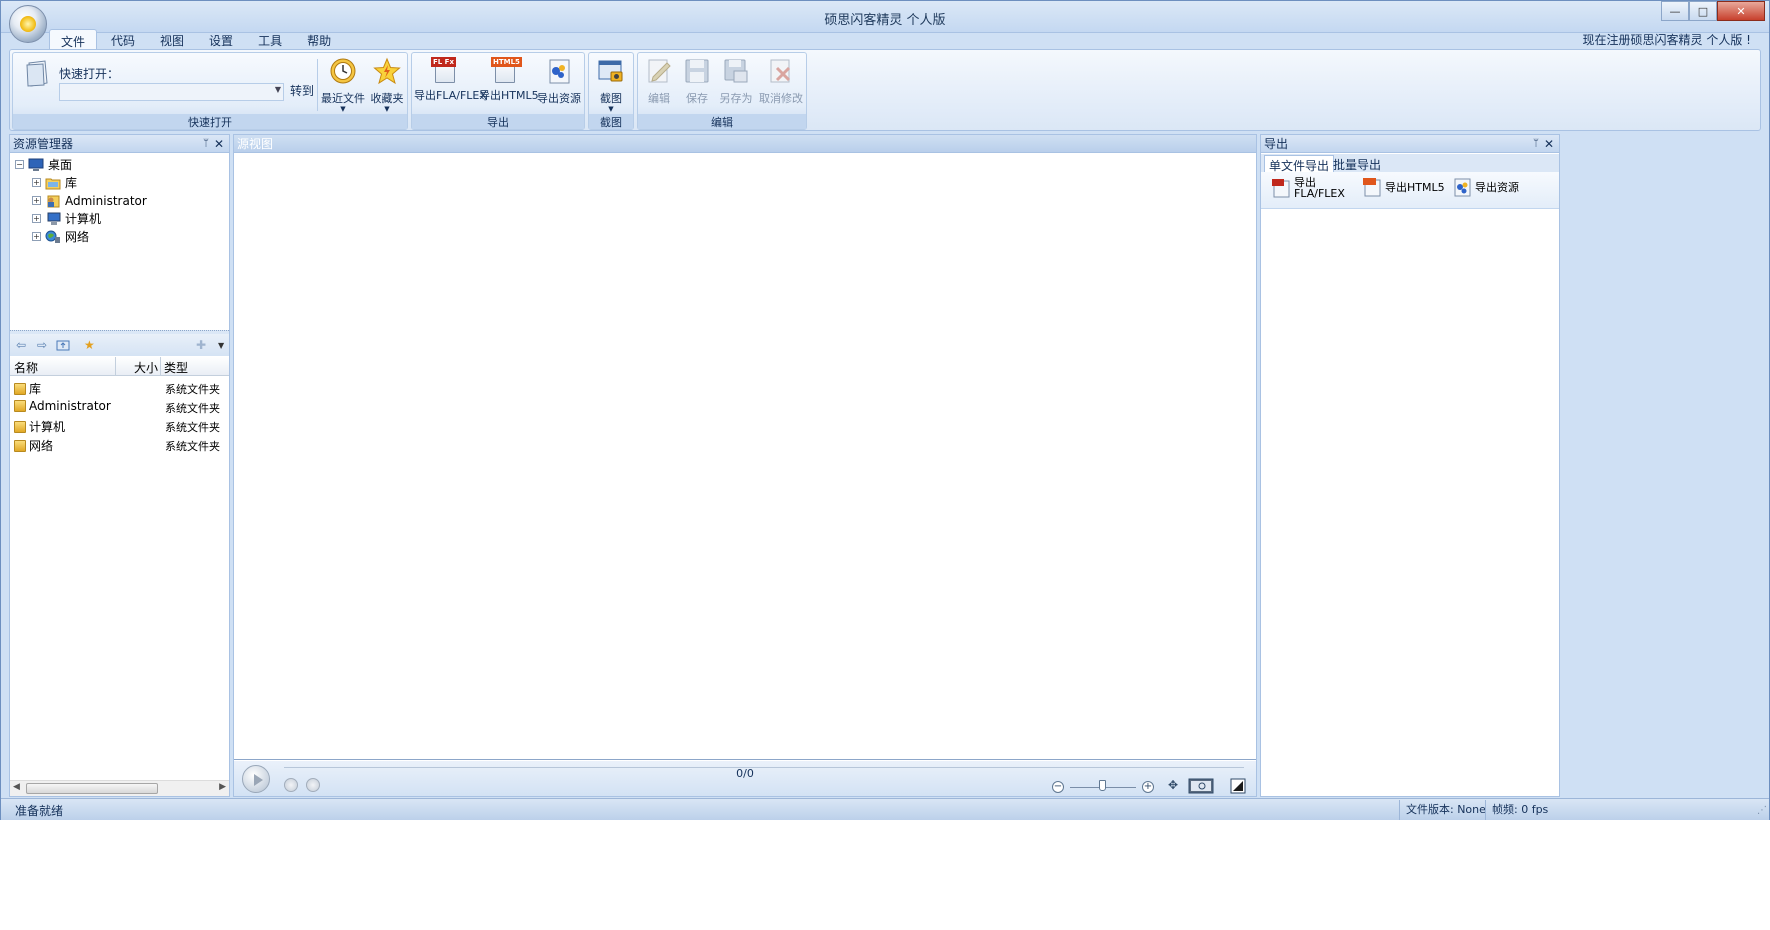 The image size is (1770, 930). I want to click on resource-explorer-header: 资源管理器 ᛘ ✕, so click(119, 144).